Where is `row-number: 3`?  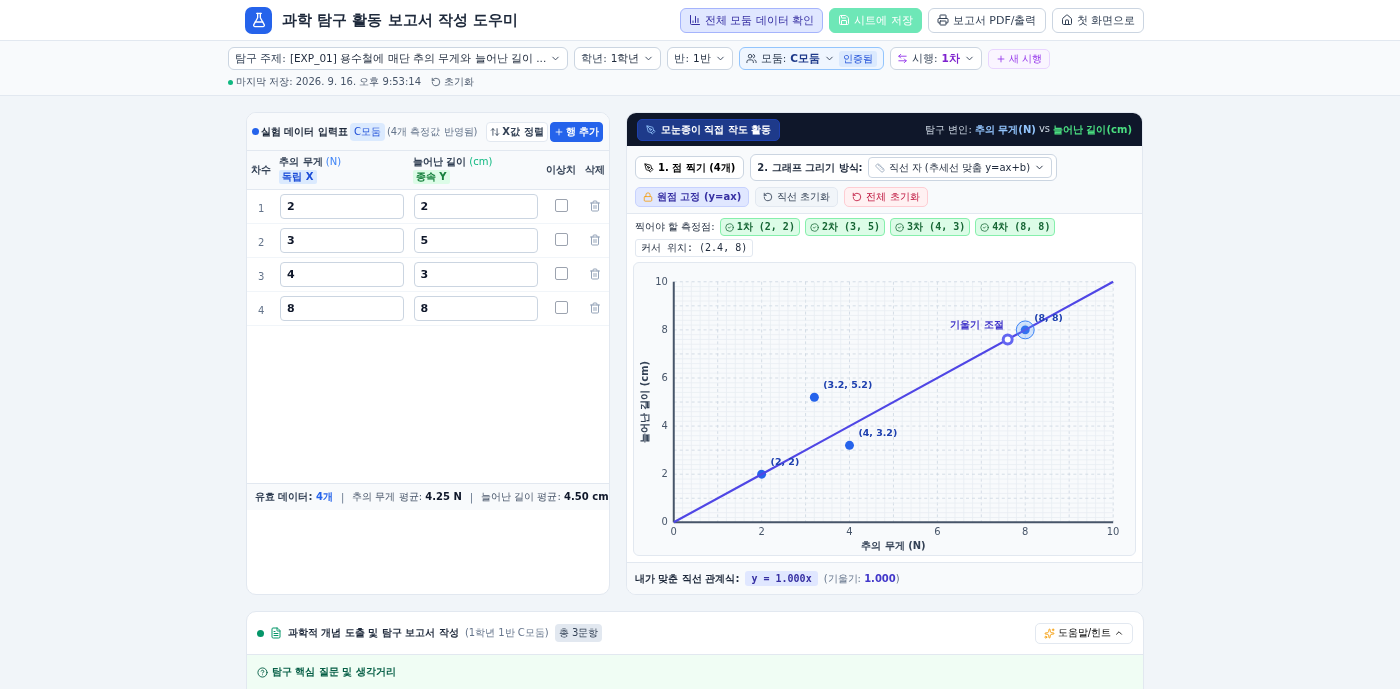
row-number: 3 is located at coordinates (261, 276).